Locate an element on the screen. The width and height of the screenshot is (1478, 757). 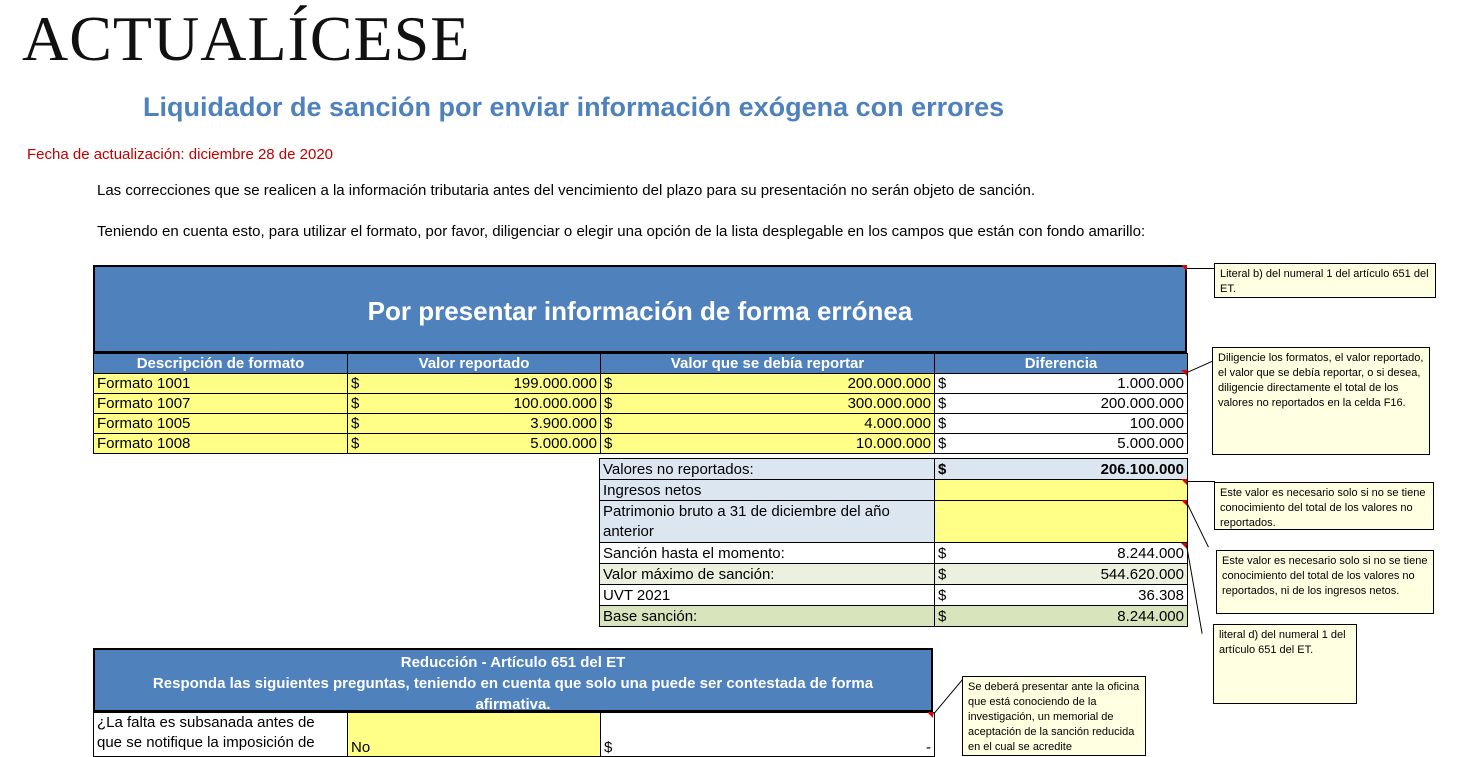
patrimonio-input is located at coordinates (1061, 521).